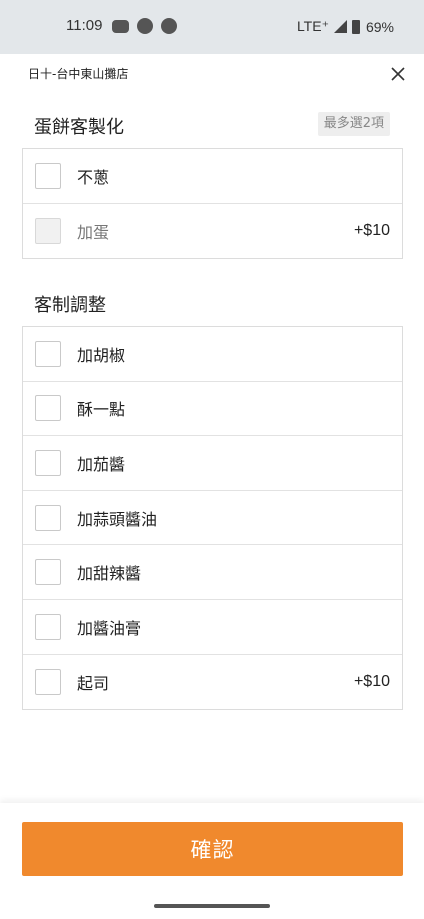  I want to click on option-label: 加甜辣醬, so click(109, 574).